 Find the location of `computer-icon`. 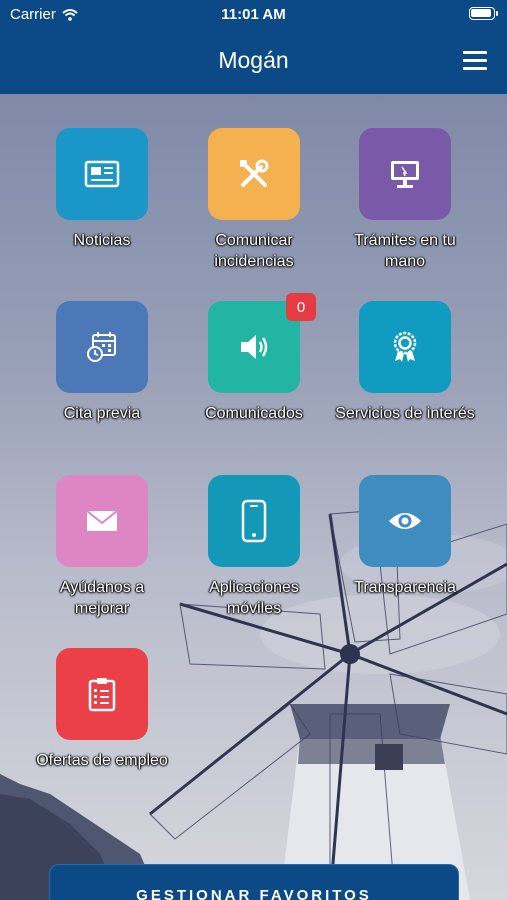

computer-icon is located at coordinates (405, 174).